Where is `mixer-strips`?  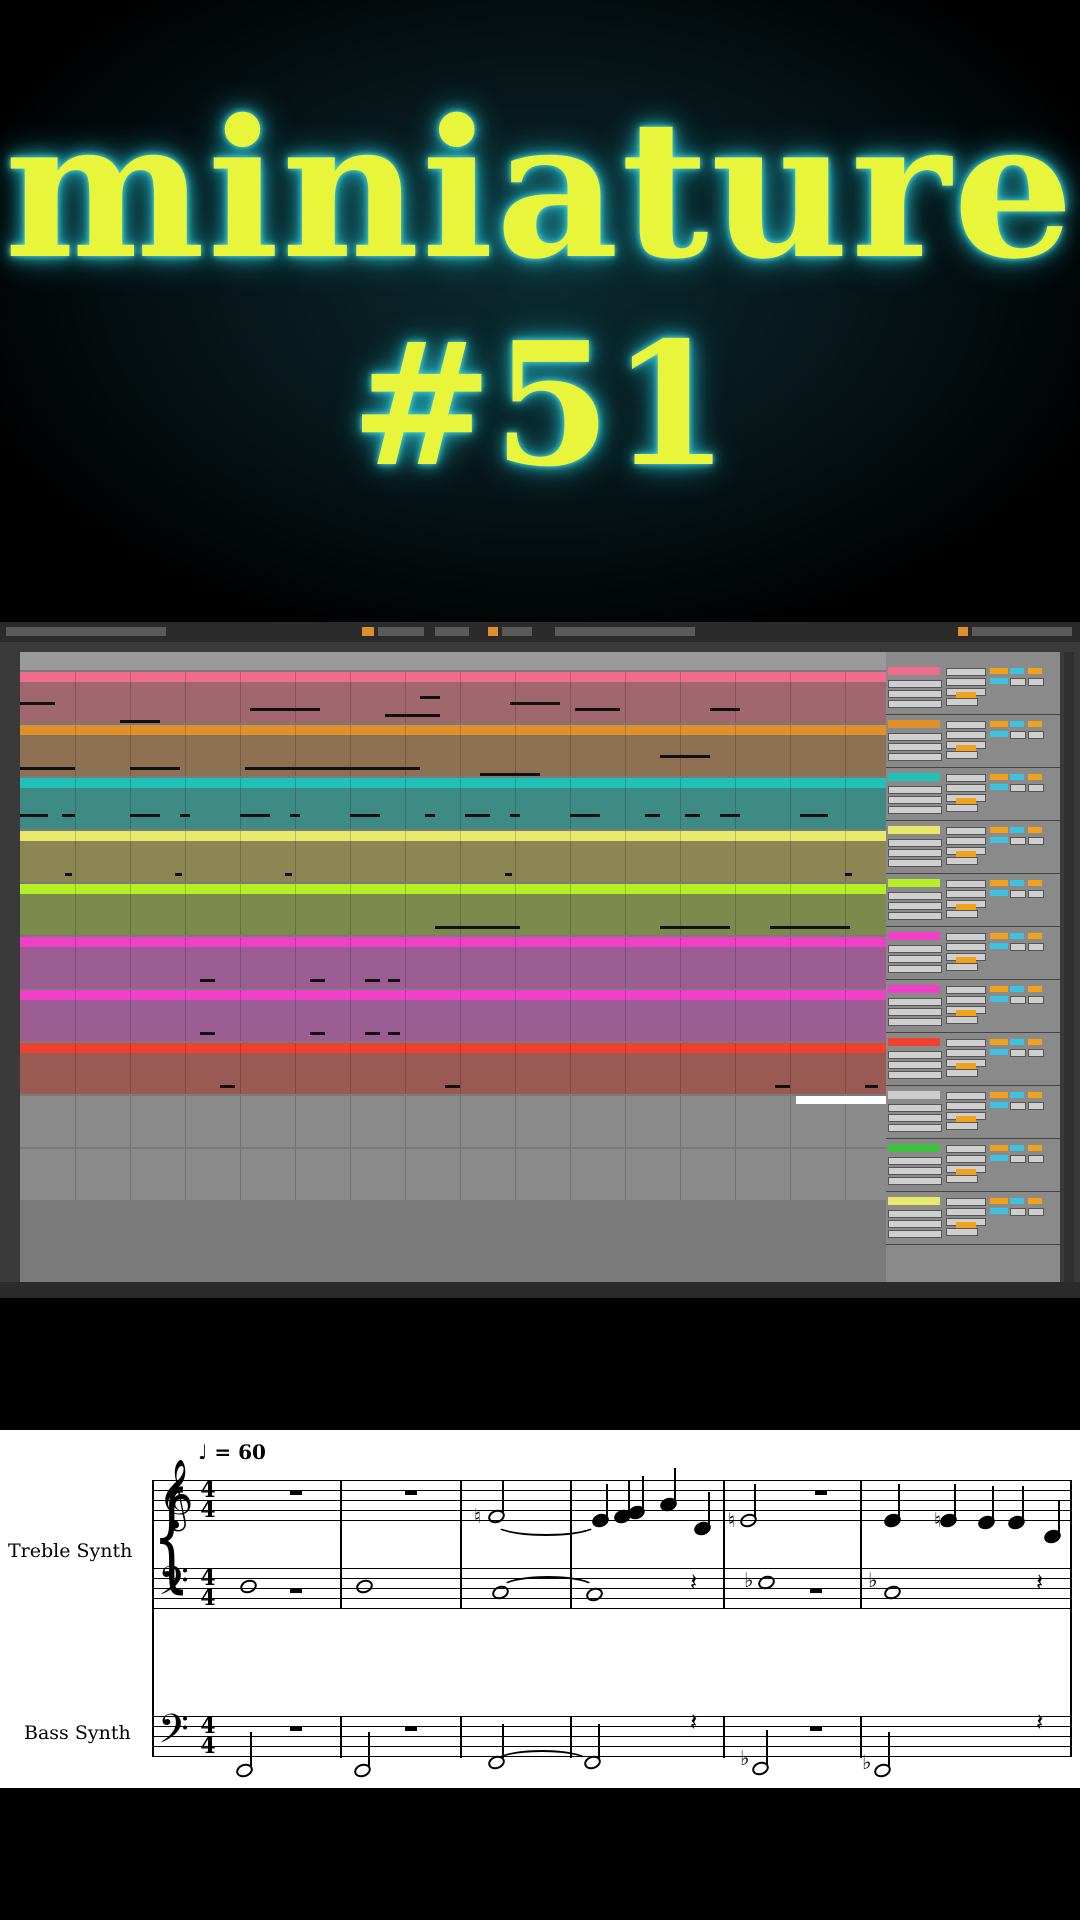
mixer-strips is located at coordinates (973, 969).